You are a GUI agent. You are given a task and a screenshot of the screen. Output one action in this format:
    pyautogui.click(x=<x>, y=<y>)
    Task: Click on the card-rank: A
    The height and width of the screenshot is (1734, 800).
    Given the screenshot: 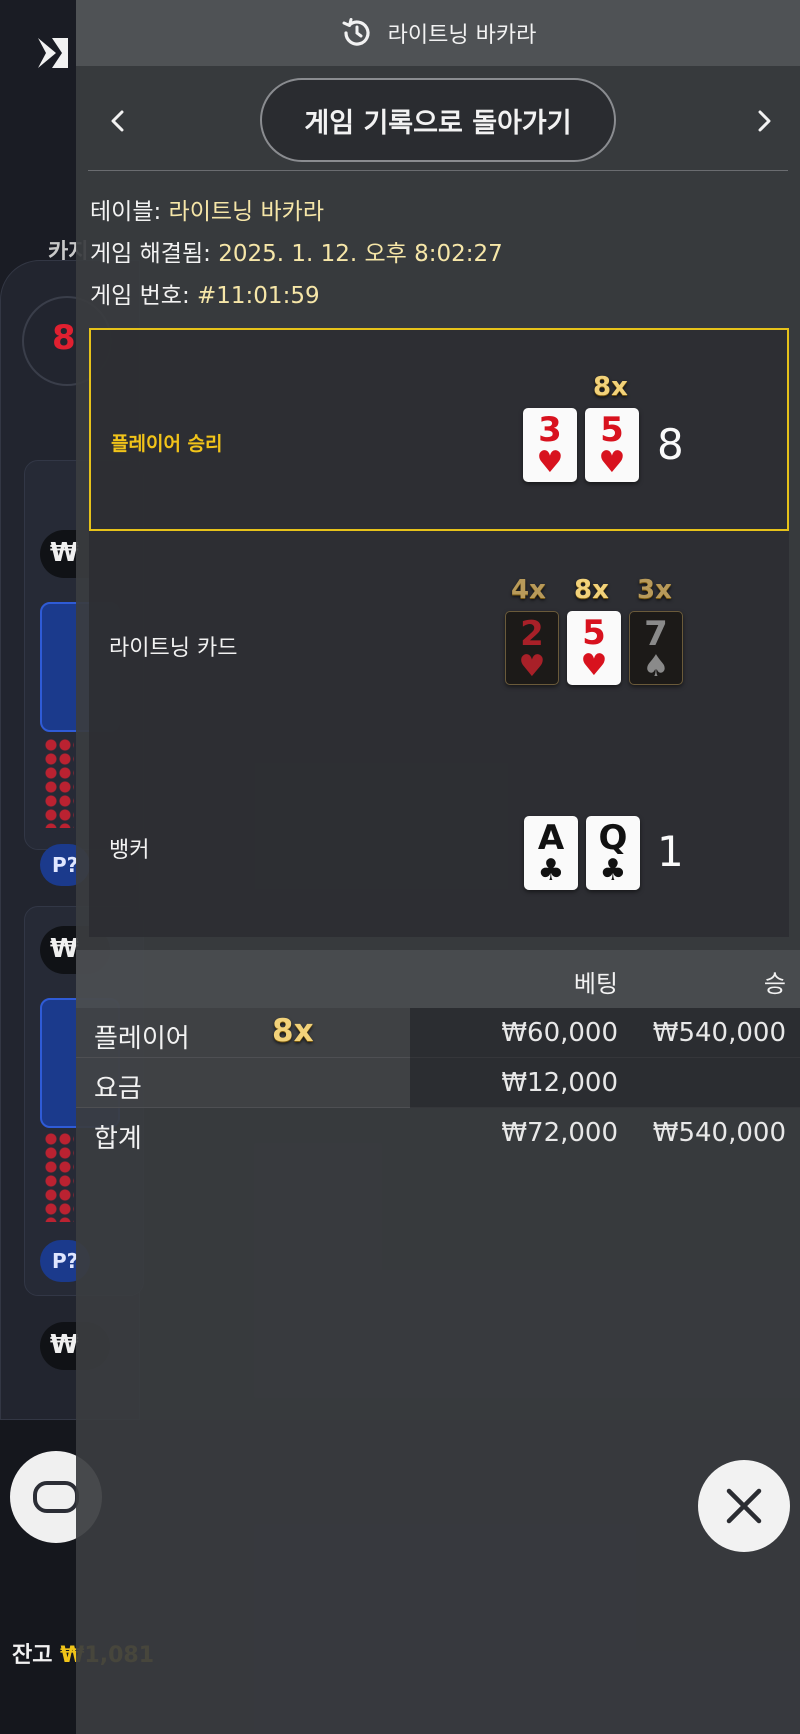 What is the action you would take?
    pyautogui.click(x=551, y=838)
    